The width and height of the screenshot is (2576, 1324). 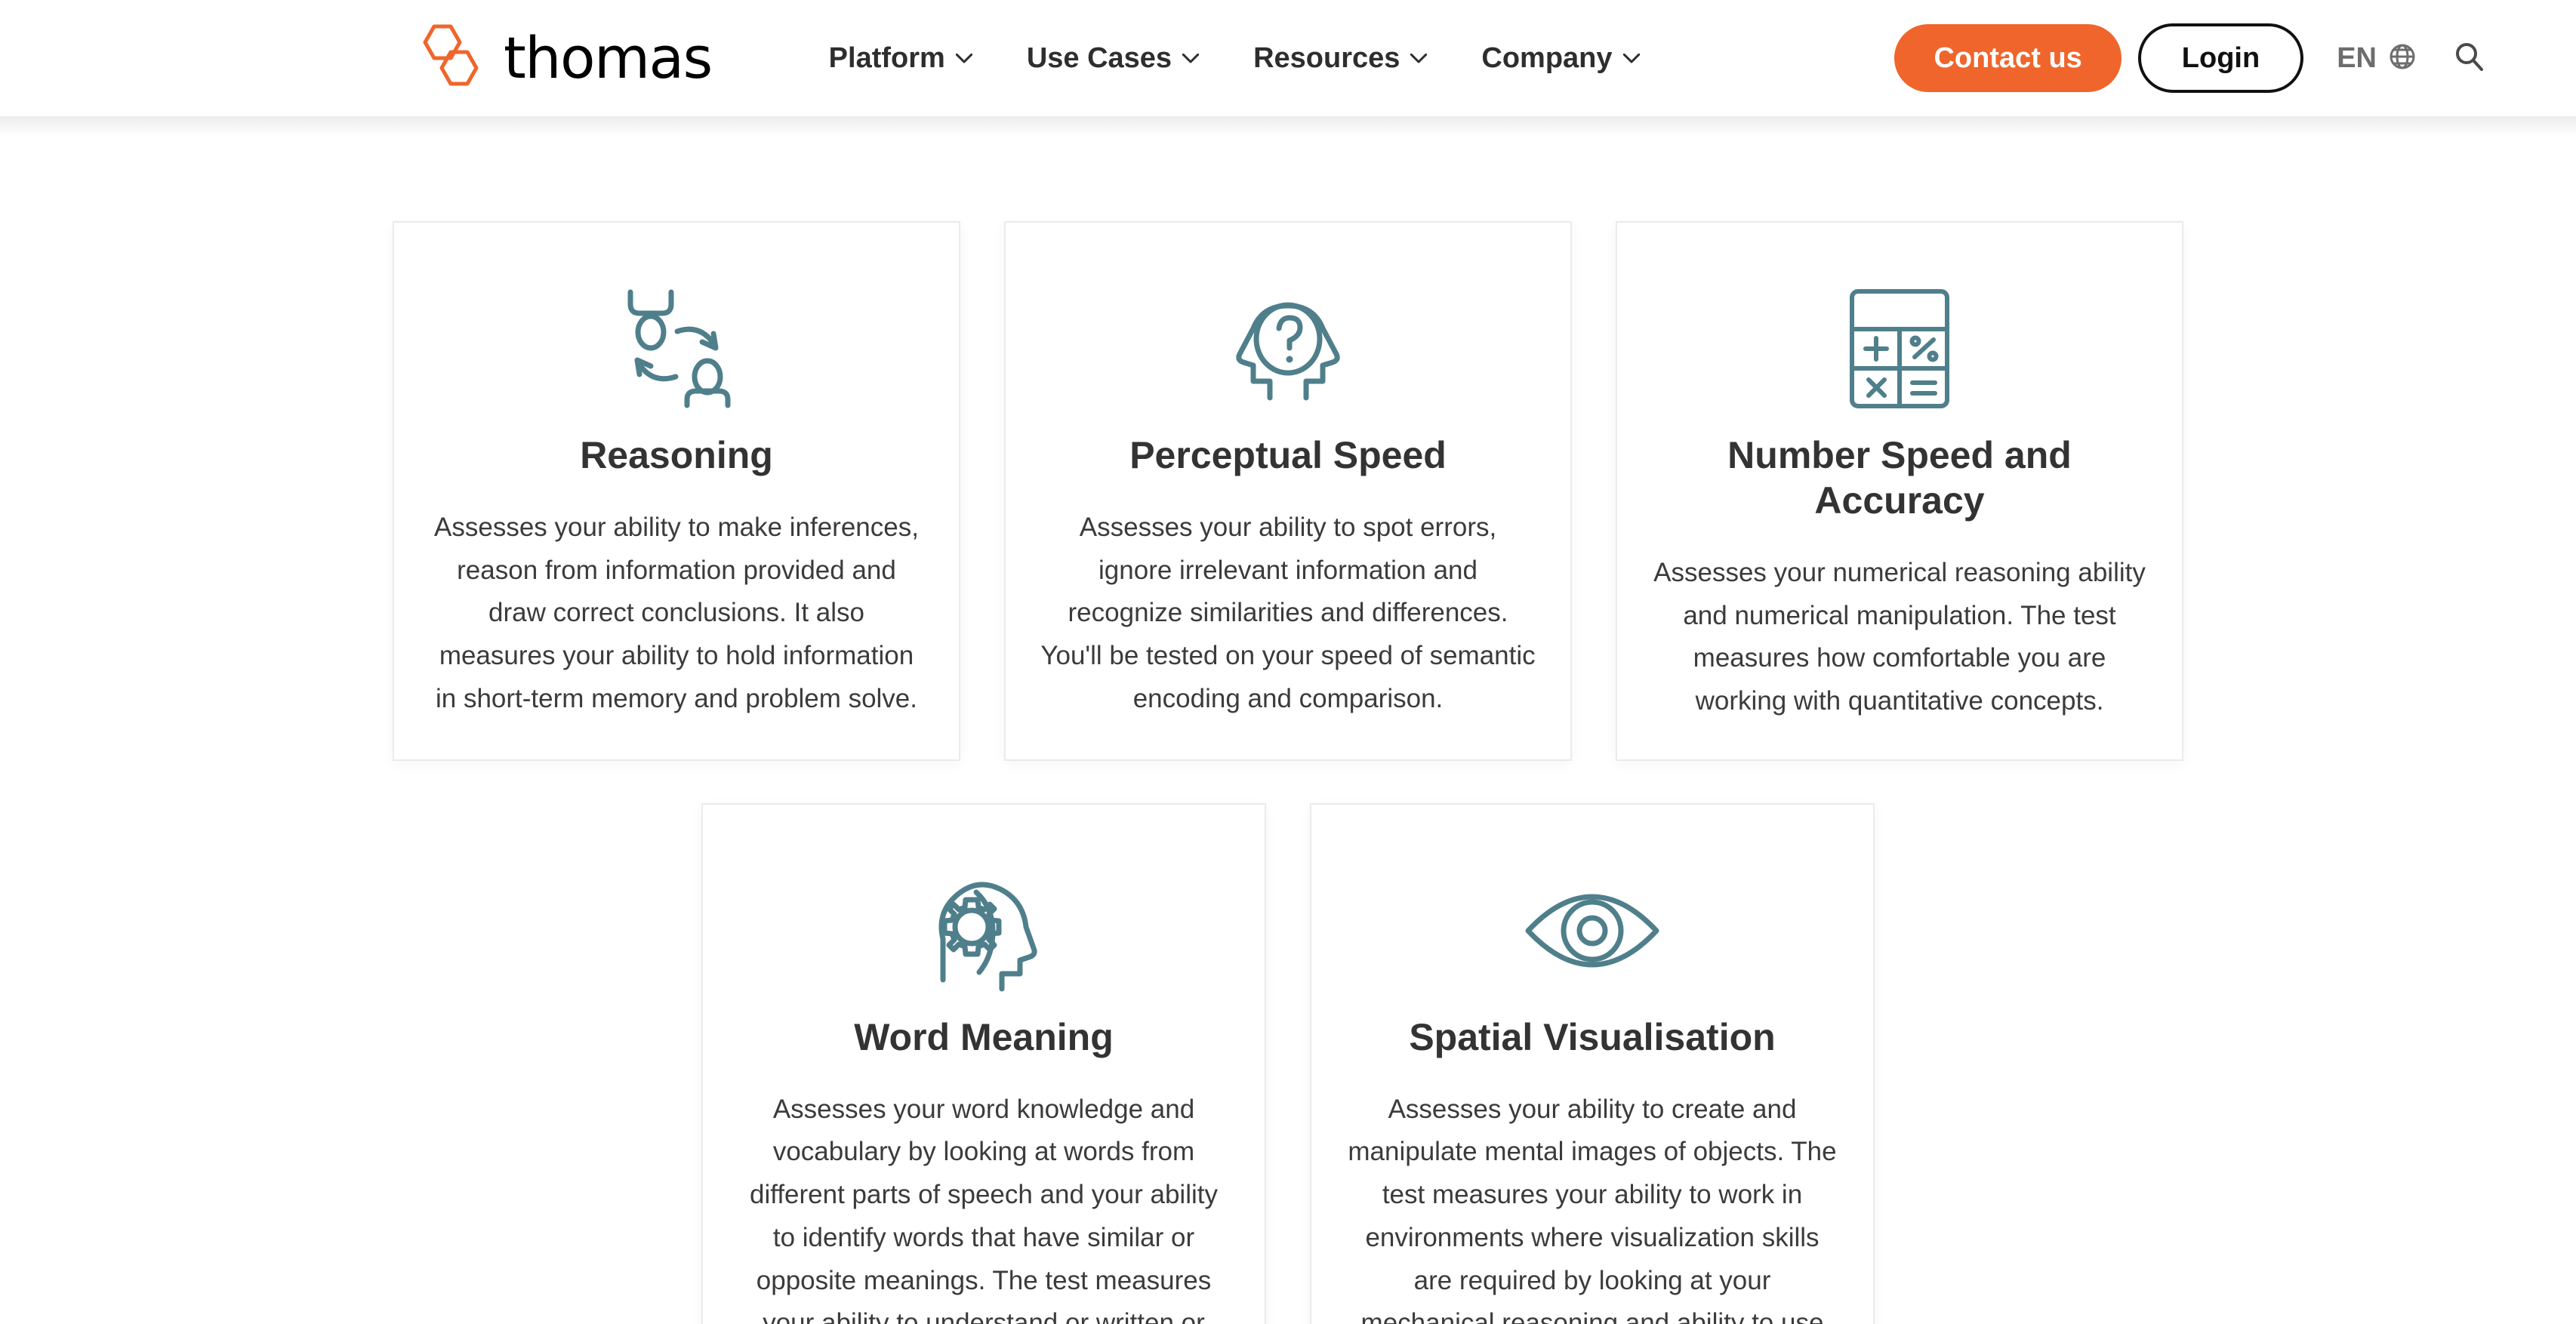 What do you see at coordinates (608, 57) in the screenshot?
I see `logo-wordmark: thomas` at bounding box center [608, 57].